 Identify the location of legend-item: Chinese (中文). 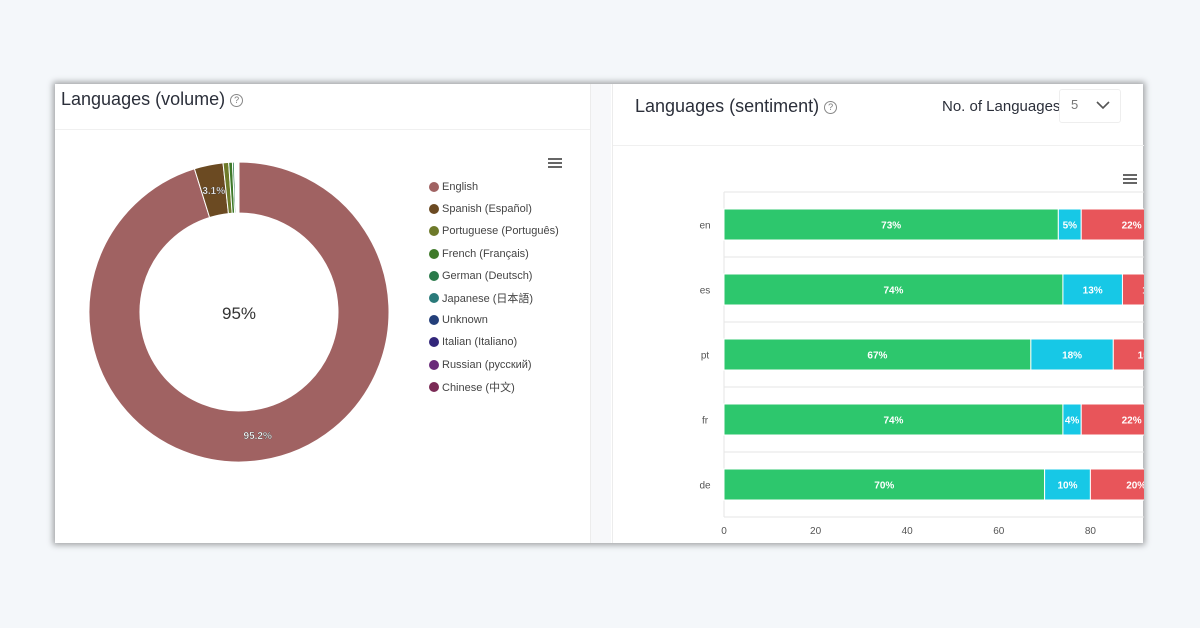
(494, 387).